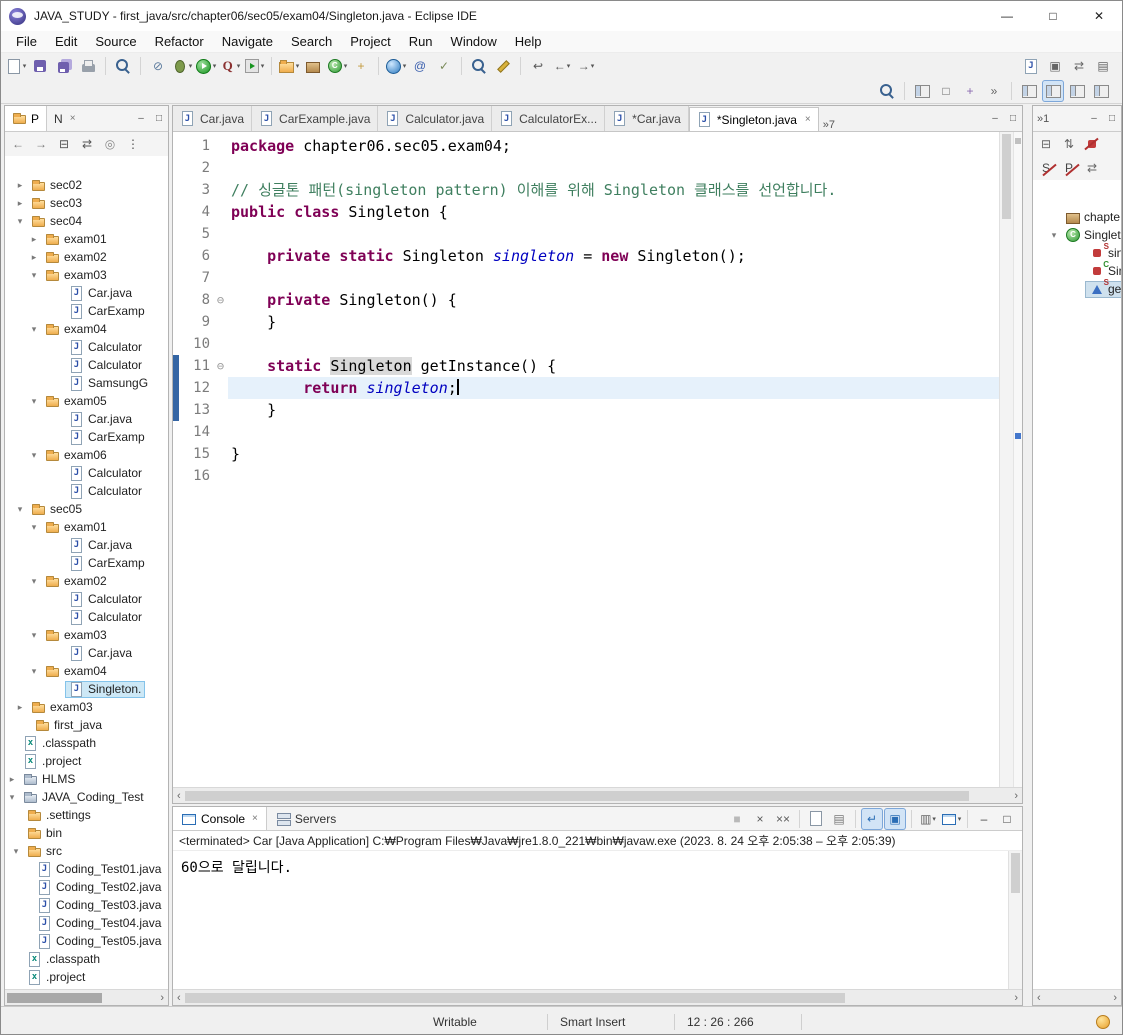 Image resolution: width=1123 pixels, height=1035 pixels. Describe the element at coordinates (586, 476) in the screenshot. I see `code-line: 16` at that location.